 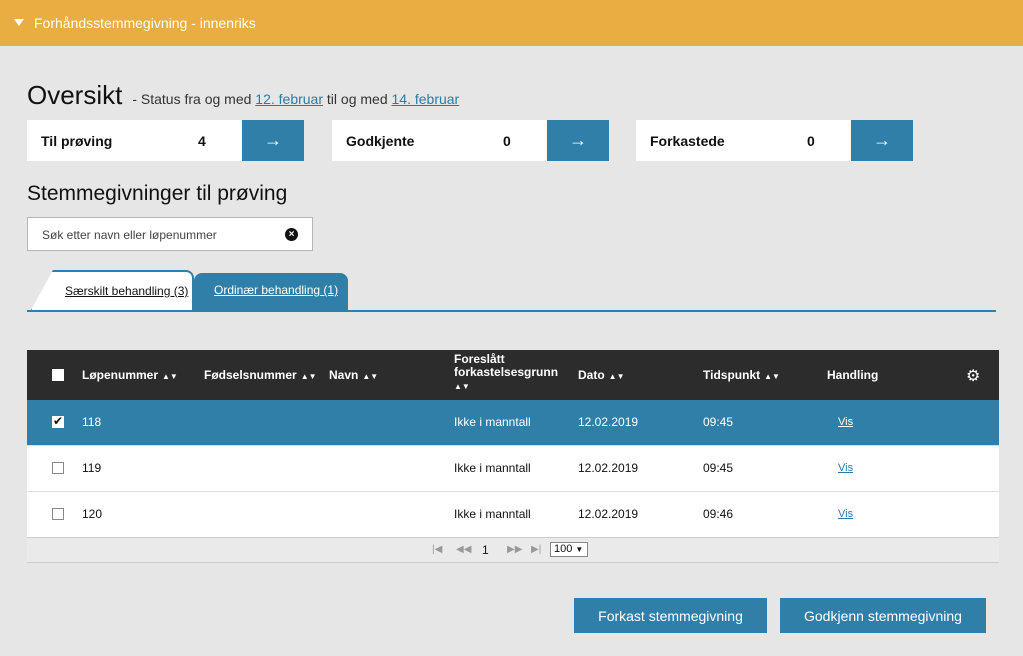 I want to click on col-tidspunkt: Tidspunkt ▲▼, so click(x=741, y=375).